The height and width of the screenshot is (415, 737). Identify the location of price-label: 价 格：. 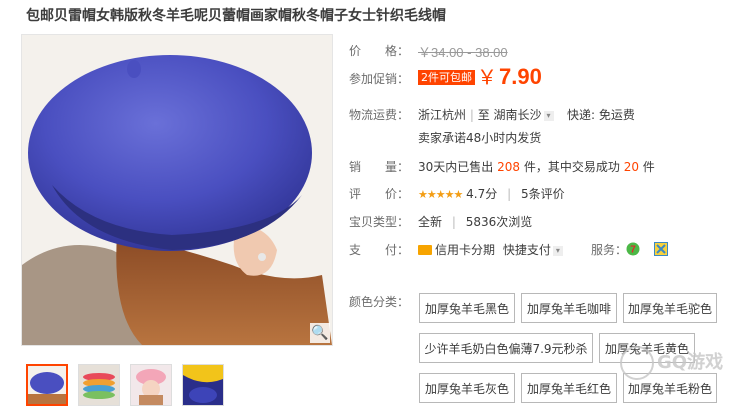
(379, 51).